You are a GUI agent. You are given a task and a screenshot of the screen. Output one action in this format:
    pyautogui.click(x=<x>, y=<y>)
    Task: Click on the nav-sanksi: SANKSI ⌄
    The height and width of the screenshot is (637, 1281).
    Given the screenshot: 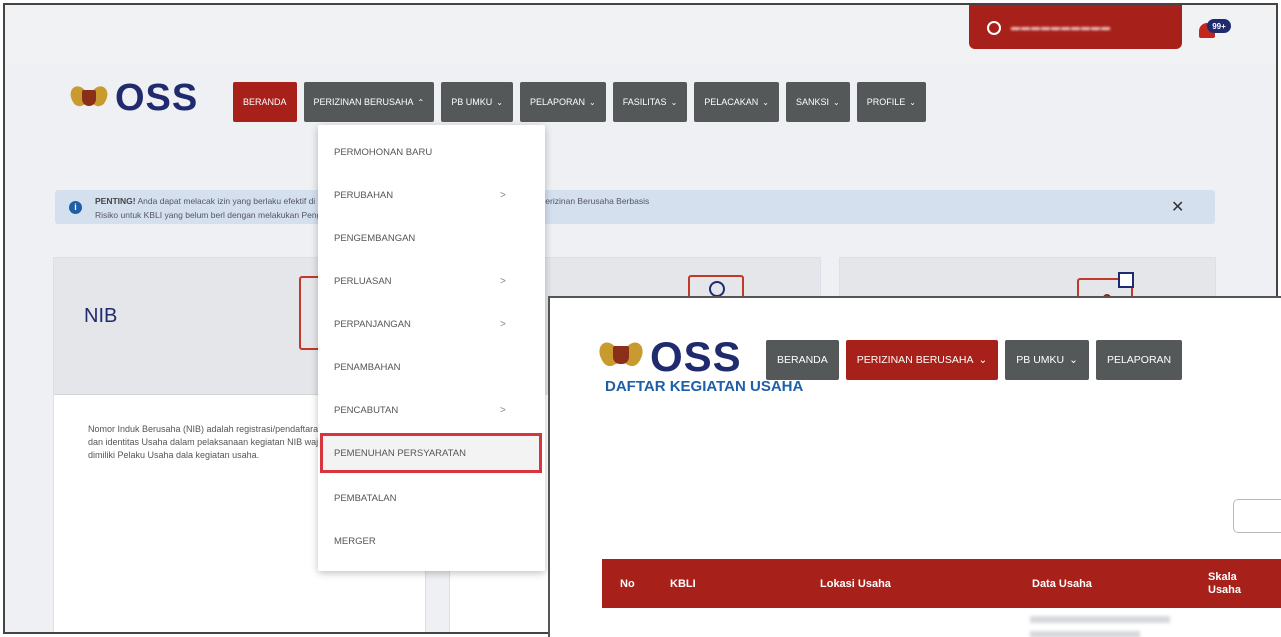 What is the action you would take?
    pyautogui.click(x=818, y=102)
    